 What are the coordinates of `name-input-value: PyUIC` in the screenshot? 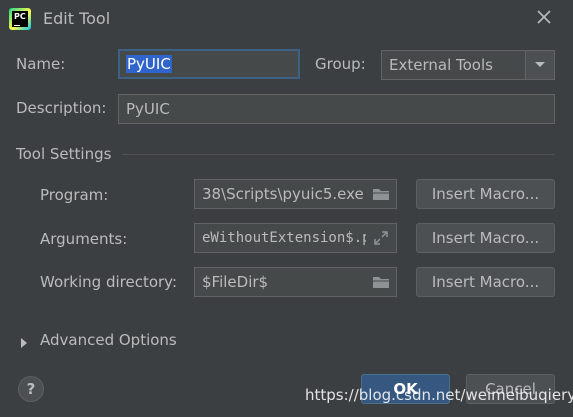 It's located at (149, 64).